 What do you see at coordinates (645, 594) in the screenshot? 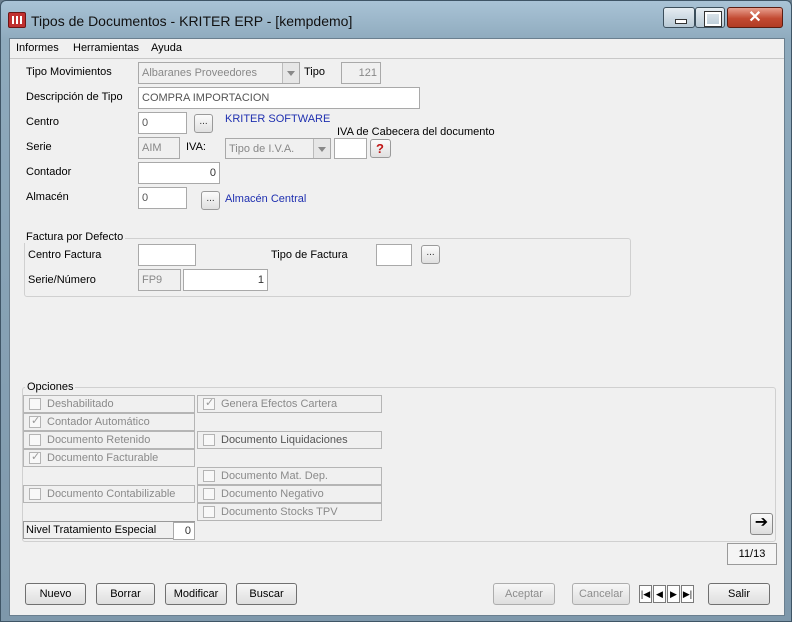
I see `first-record-icon: |◀` at bounding box center [645, 594].